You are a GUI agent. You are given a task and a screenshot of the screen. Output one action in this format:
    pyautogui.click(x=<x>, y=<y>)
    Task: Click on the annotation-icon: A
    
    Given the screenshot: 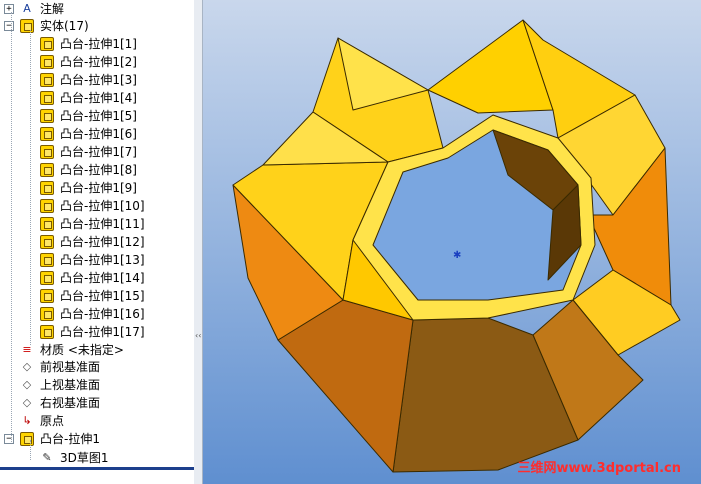 What is the action you would take?
    pyautogui.click(x=27, y=8)
    